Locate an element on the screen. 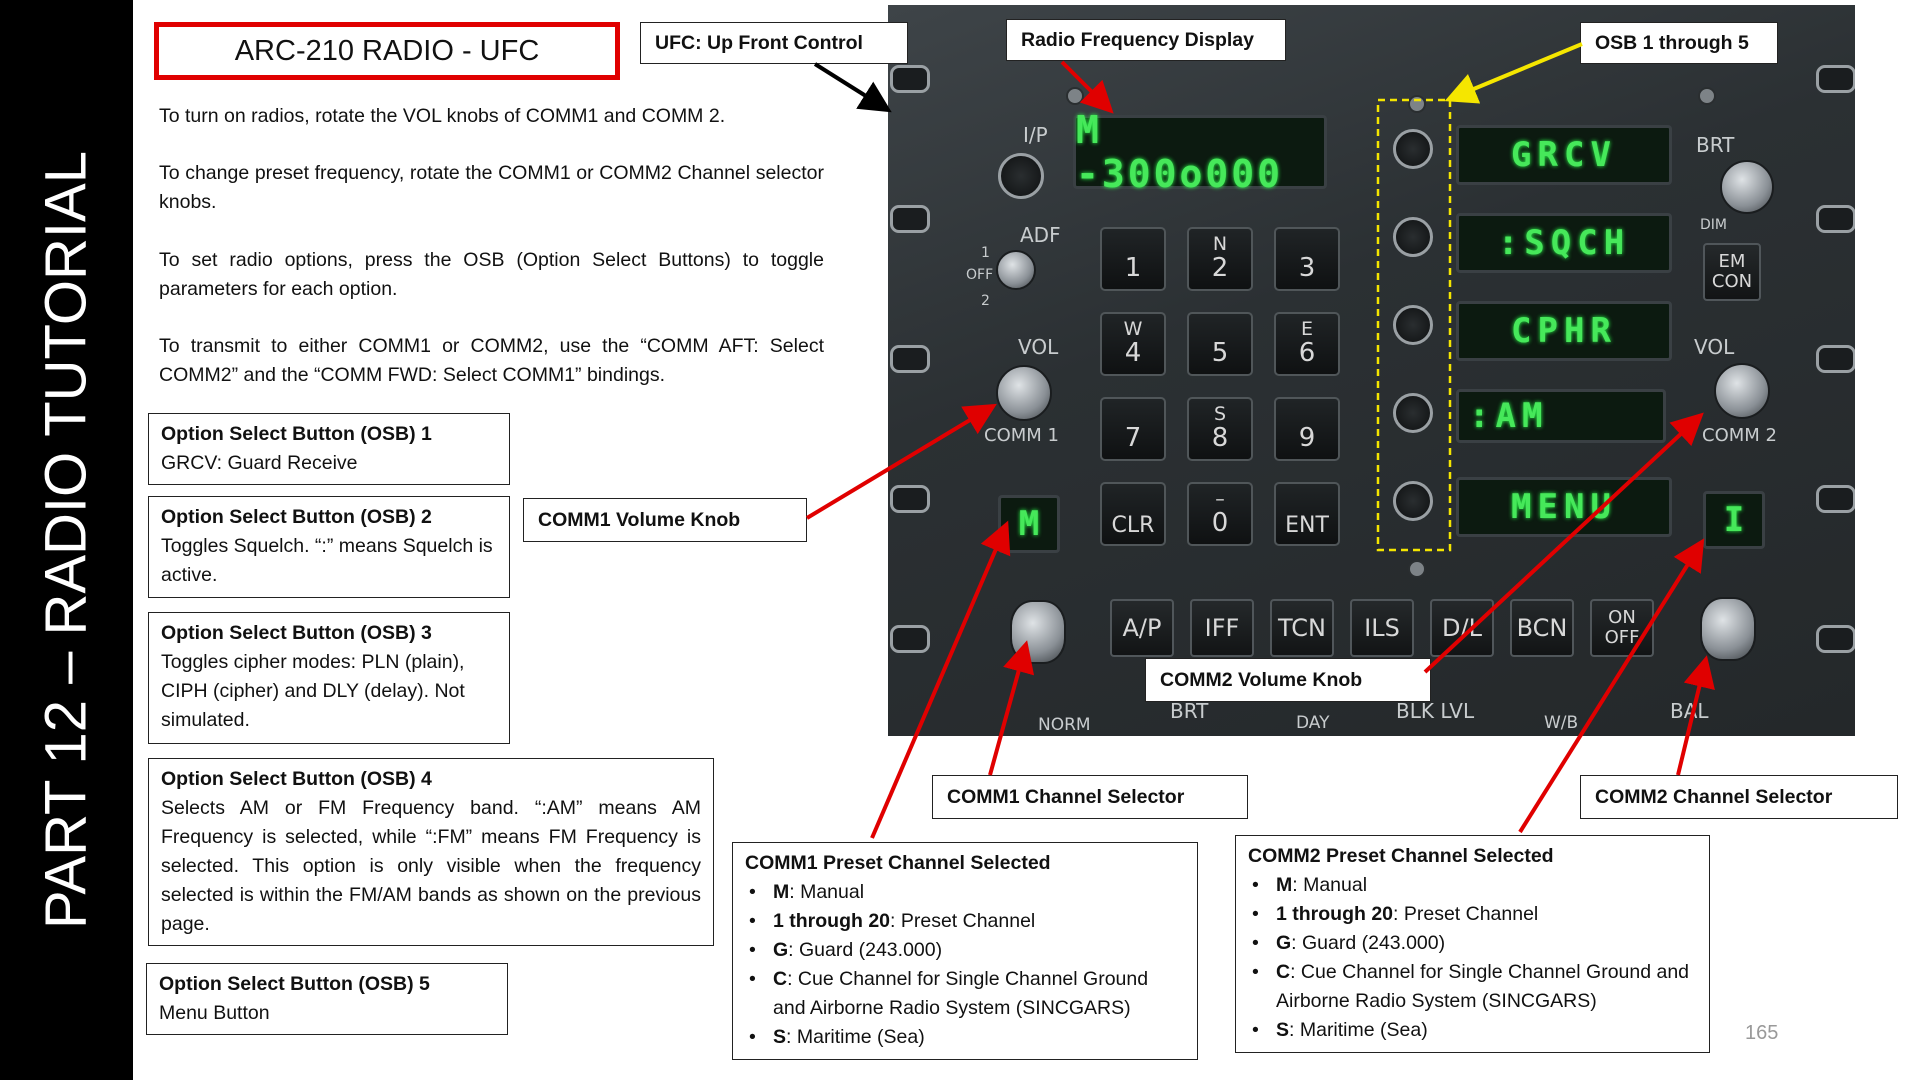  option-display-2: :SQCH is located at coordinates (1564, 243).